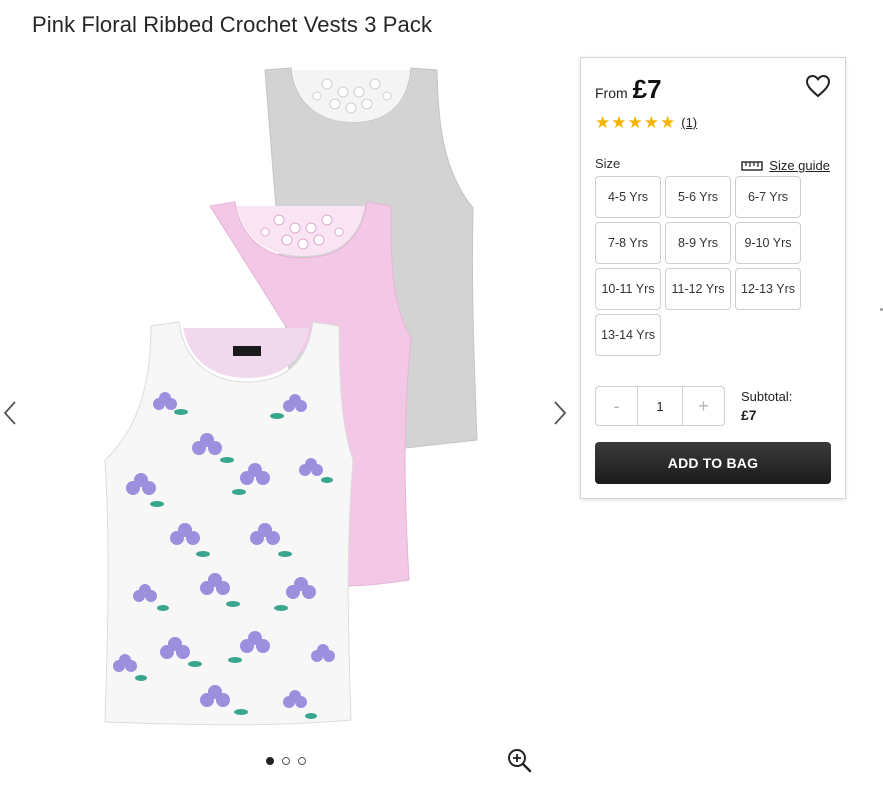  I want to click on size-option: 9-10 Yrs, so click(768, 243).